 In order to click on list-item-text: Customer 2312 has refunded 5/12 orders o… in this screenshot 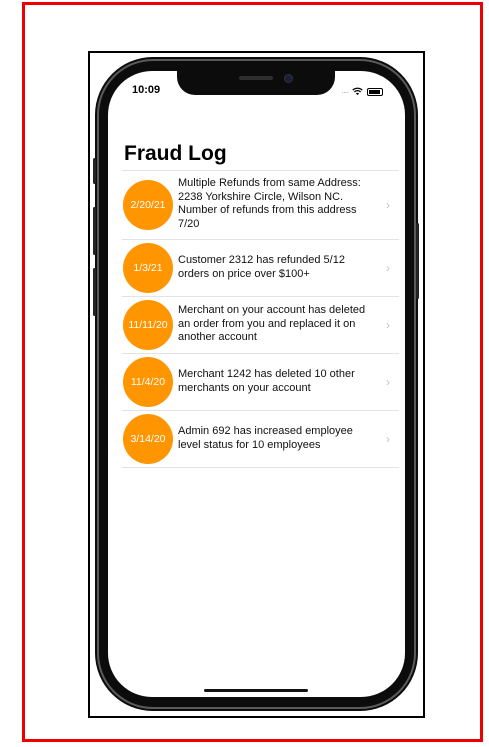, I will do `click(261, 267)`.